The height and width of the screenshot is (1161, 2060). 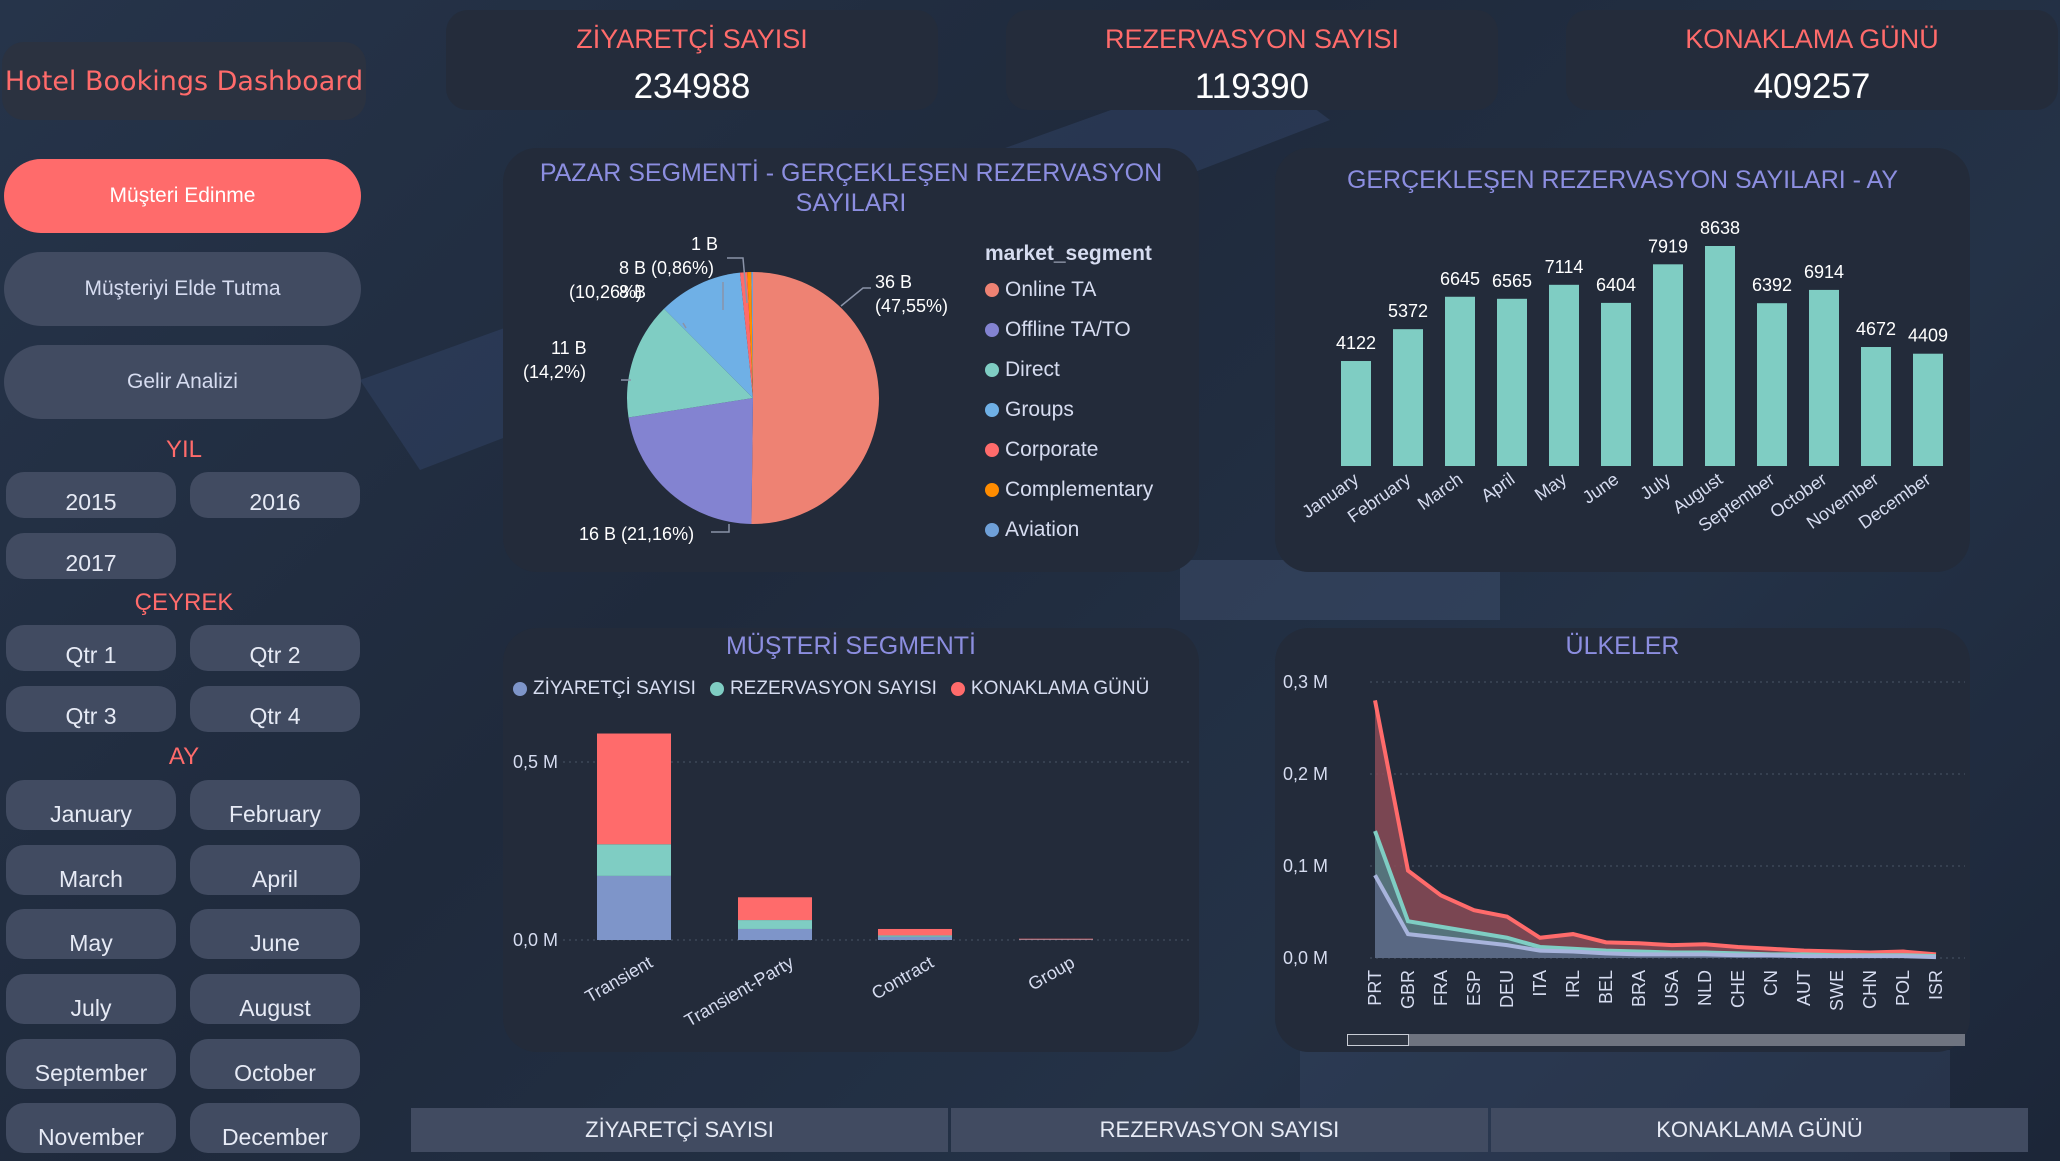 I want to click on month-july-button: July, so click(x=91, y=999).